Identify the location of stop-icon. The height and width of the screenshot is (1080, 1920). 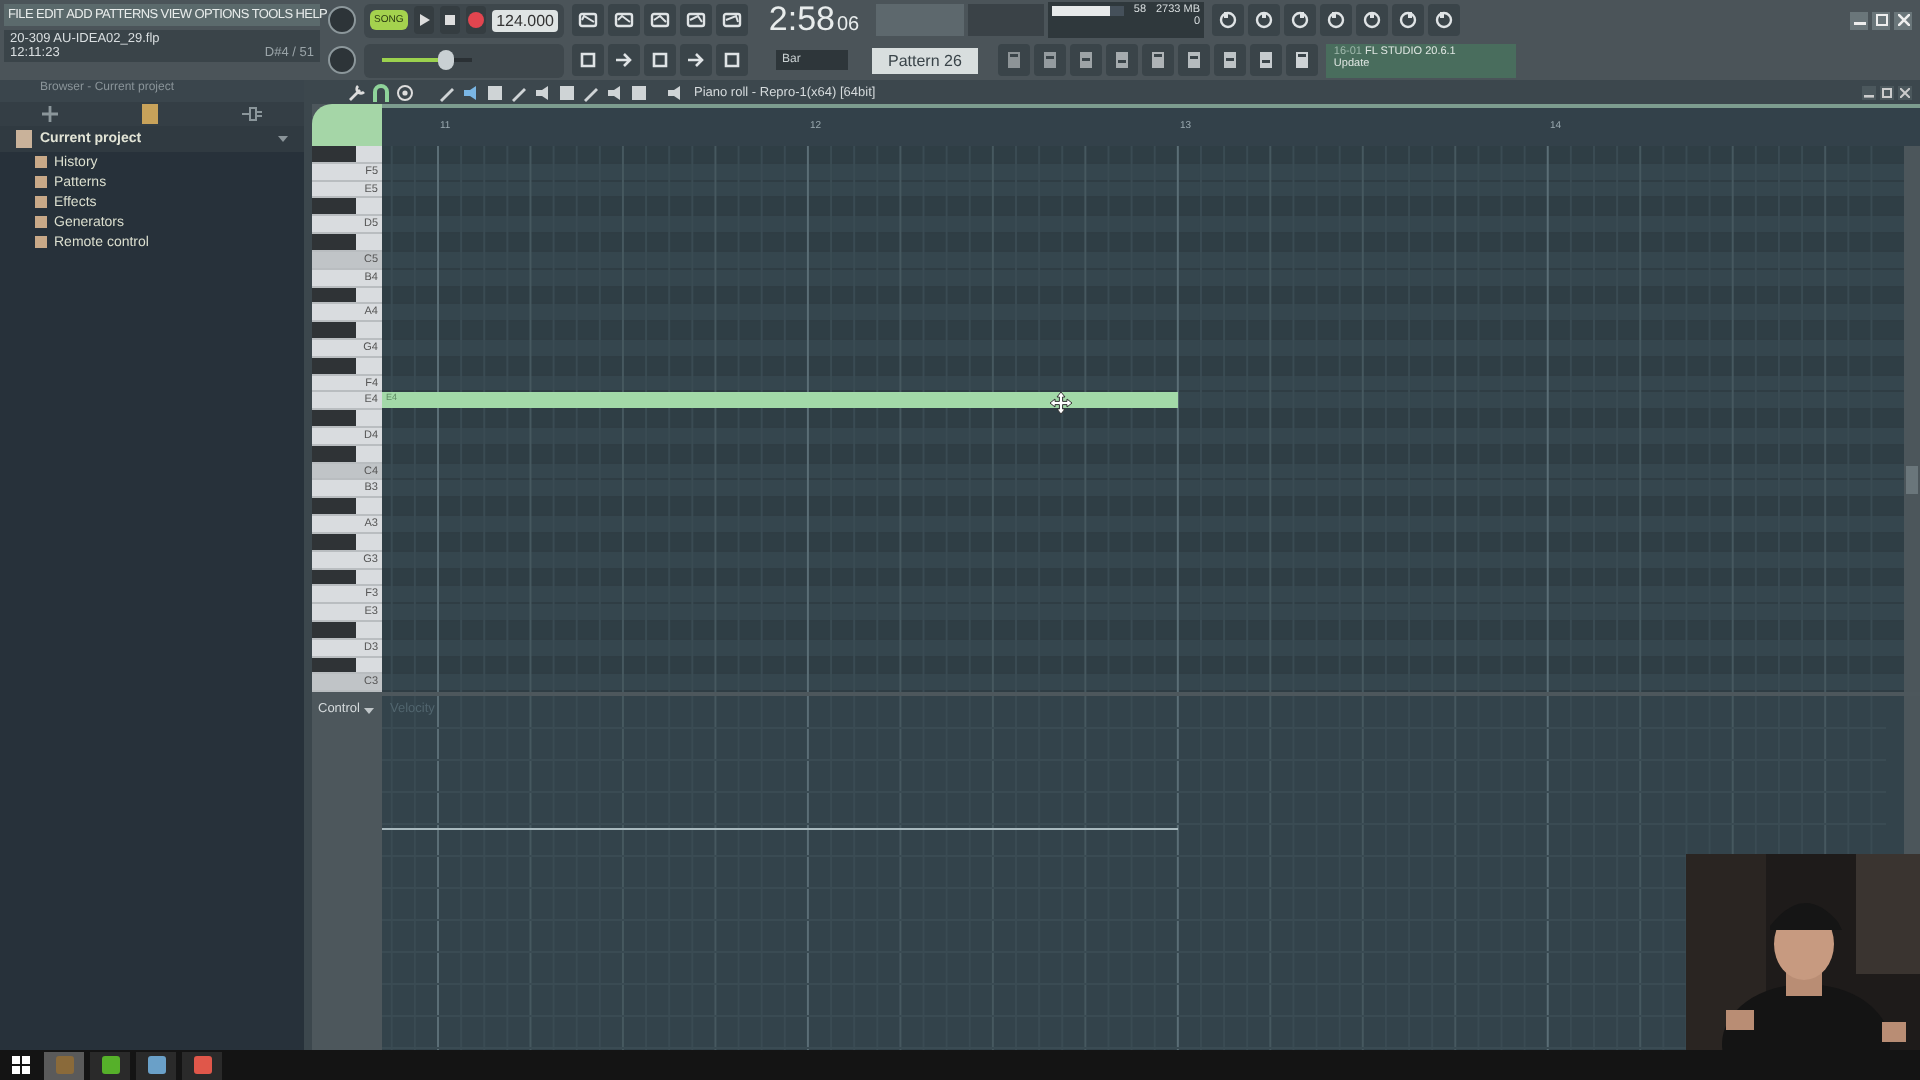
(449, 20).